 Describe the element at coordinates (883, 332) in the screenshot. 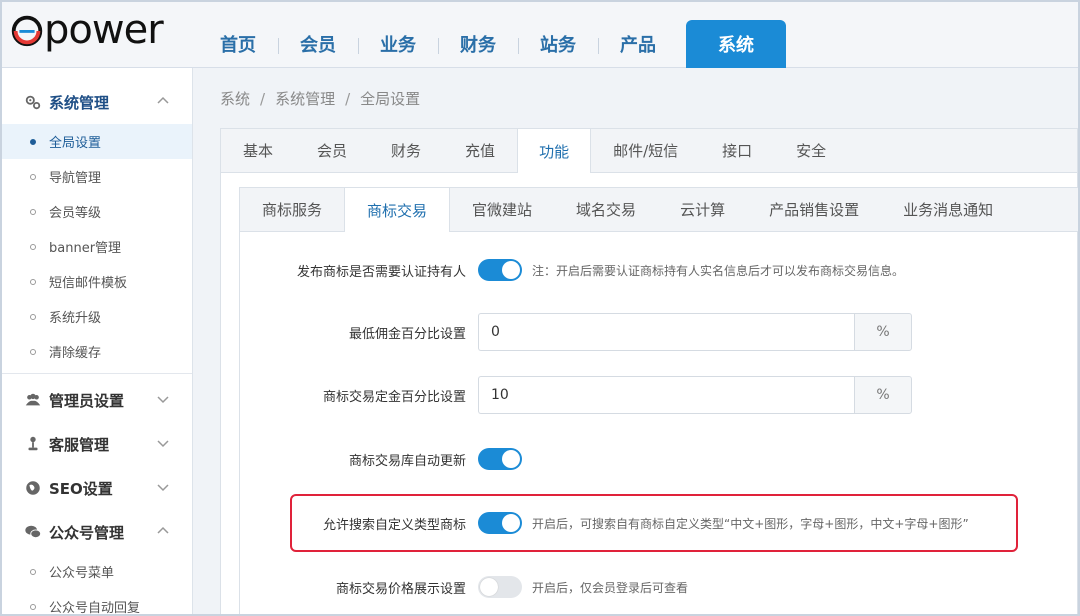

I see `percent-addon: %` at that location.